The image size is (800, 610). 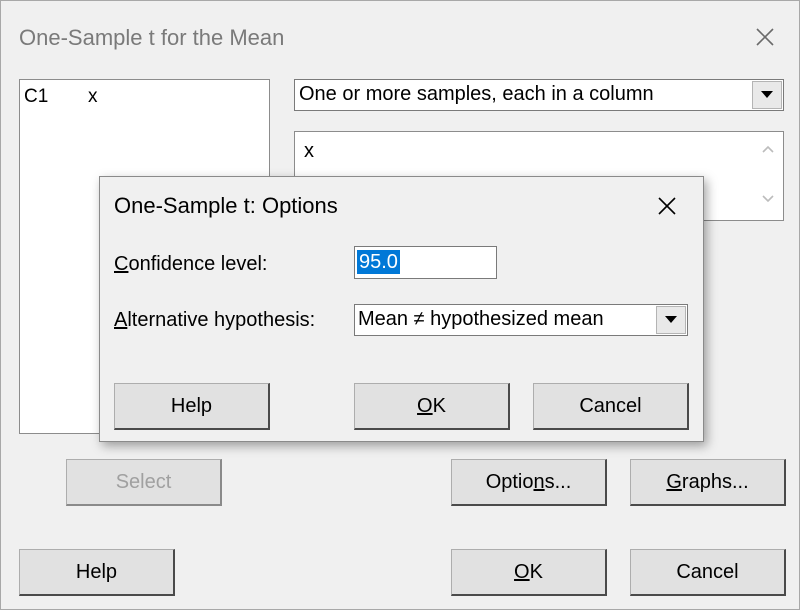 What do you see at coordinates (309, 151) in the screenshot?
I see `samples-input-value: x` at bounding box center [309, 151].